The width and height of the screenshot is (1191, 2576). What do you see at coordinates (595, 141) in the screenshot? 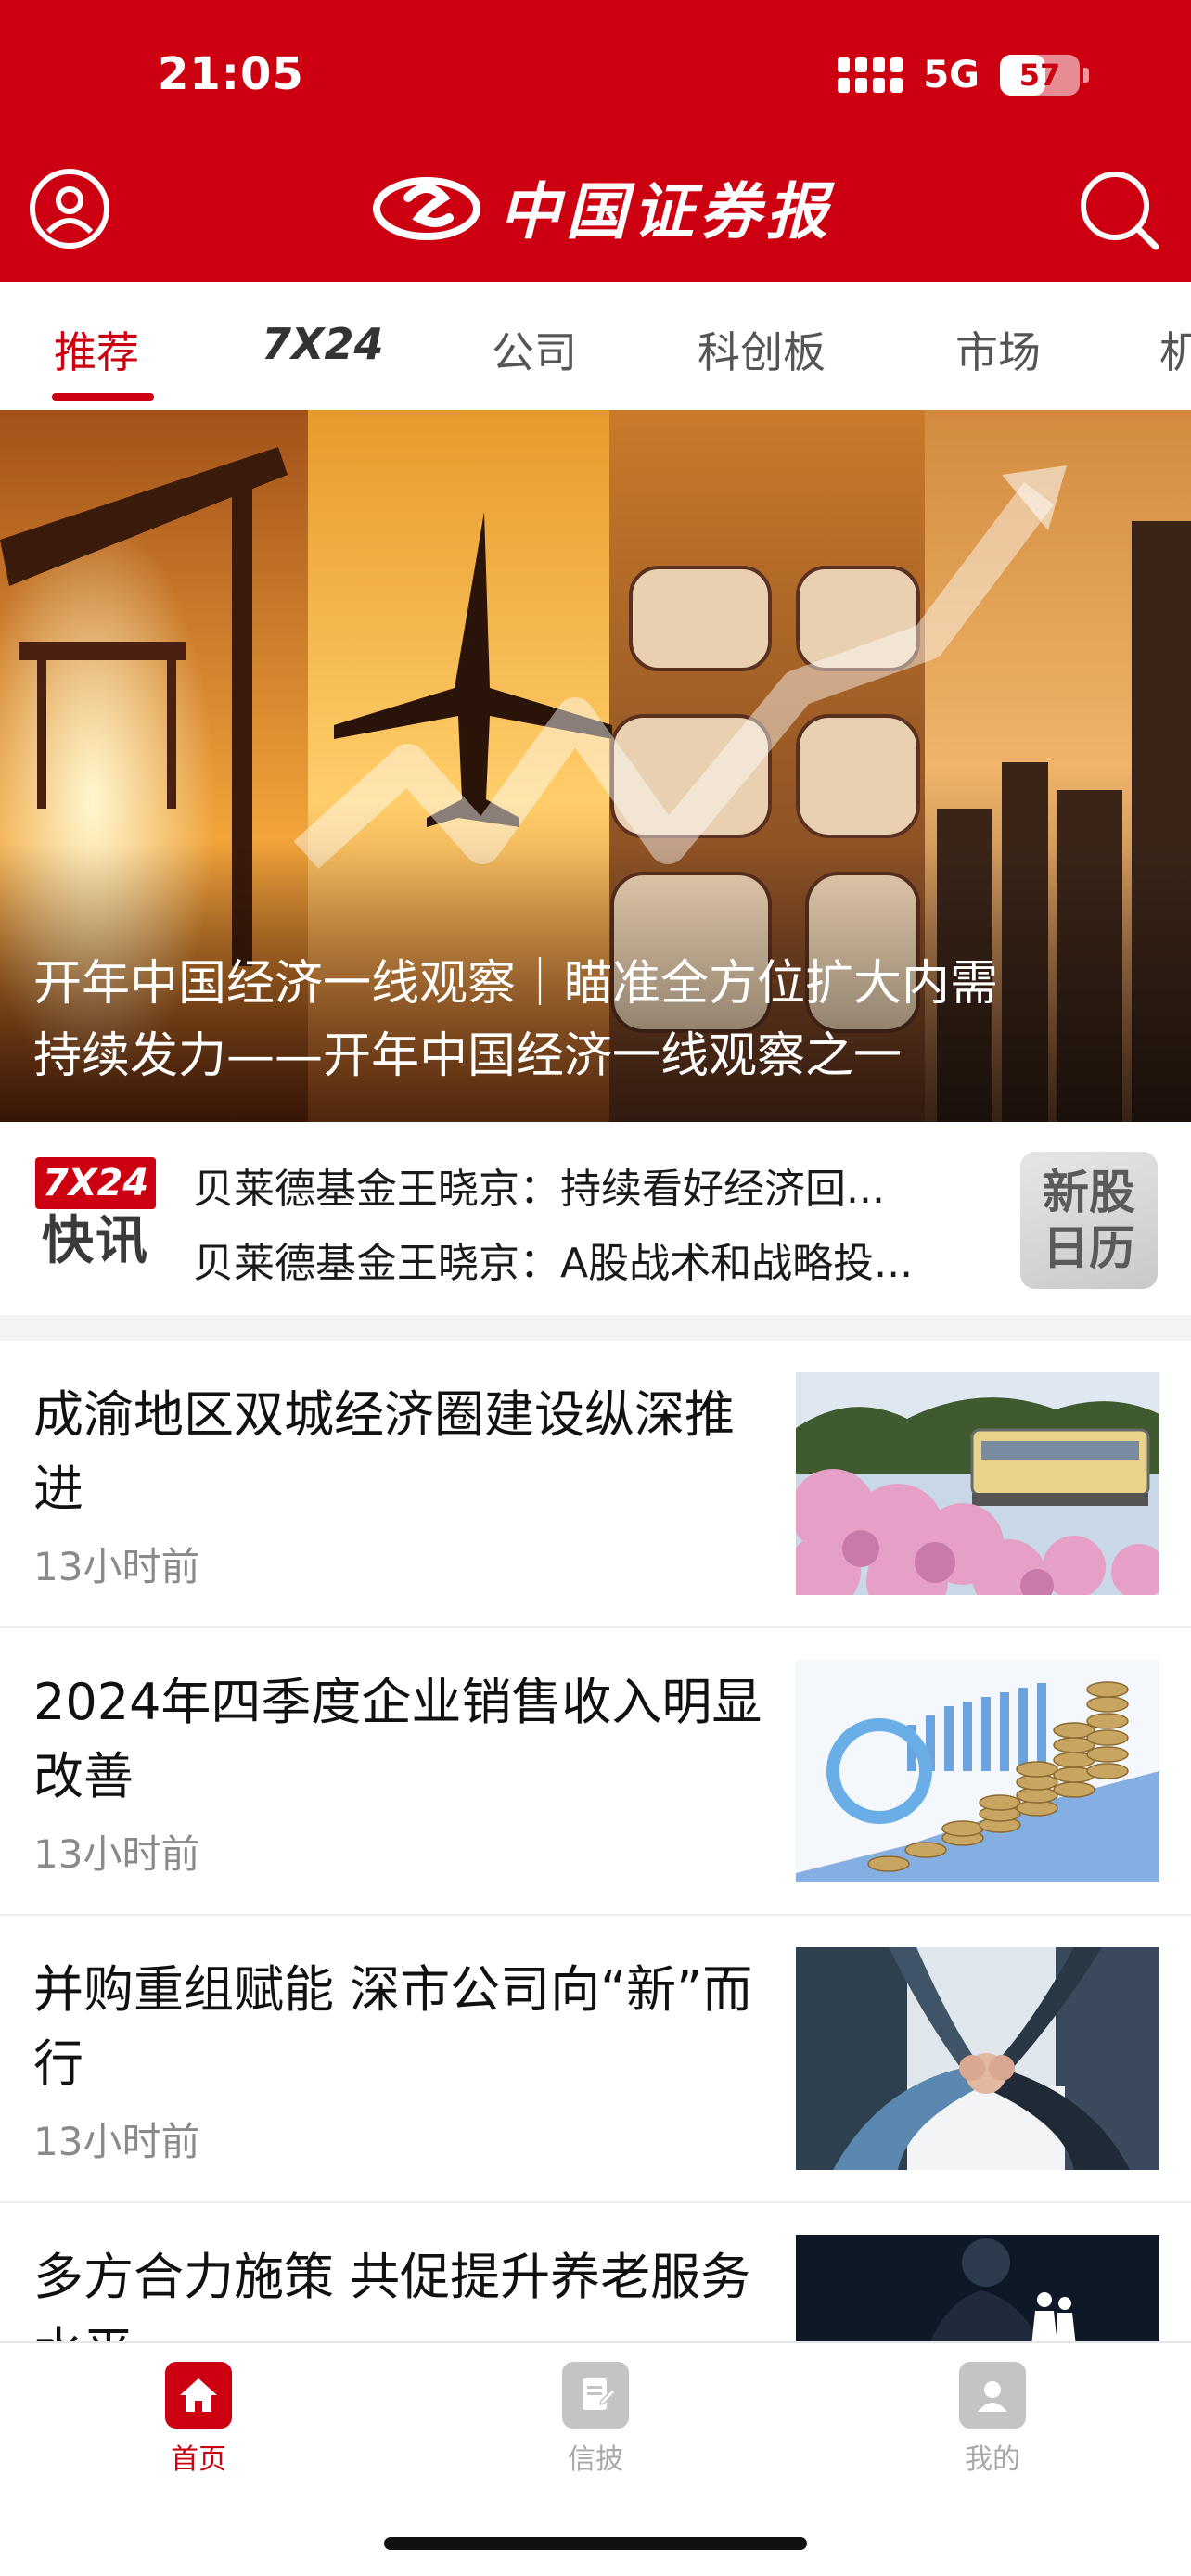
I see `app-header: 21:05 5G 57 中国证券报` at bounding box center [595, 141].